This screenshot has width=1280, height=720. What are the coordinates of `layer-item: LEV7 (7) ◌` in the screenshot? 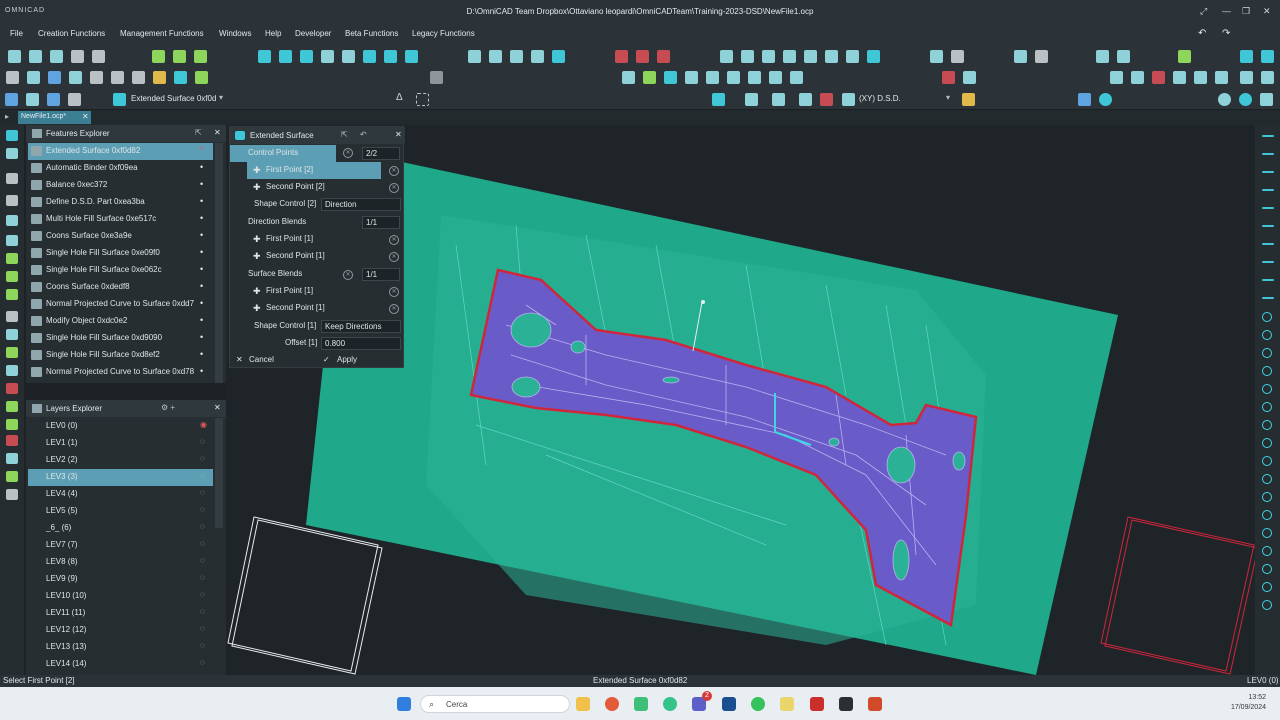 It's located at (120, 545).